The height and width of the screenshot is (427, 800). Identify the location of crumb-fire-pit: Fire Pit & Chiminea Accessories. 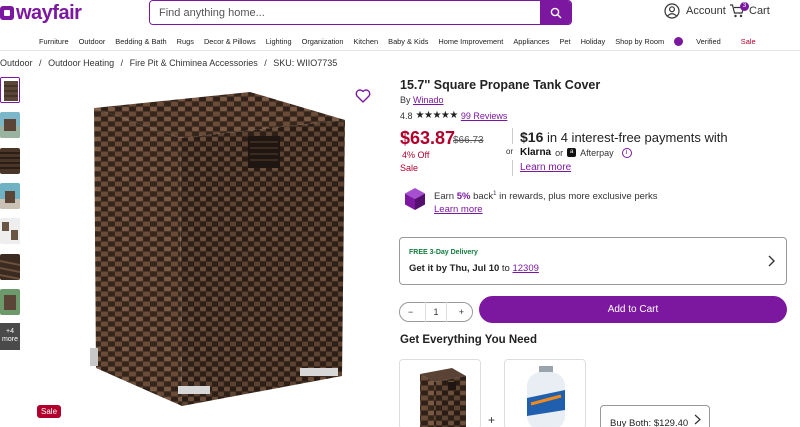
(194, 63).